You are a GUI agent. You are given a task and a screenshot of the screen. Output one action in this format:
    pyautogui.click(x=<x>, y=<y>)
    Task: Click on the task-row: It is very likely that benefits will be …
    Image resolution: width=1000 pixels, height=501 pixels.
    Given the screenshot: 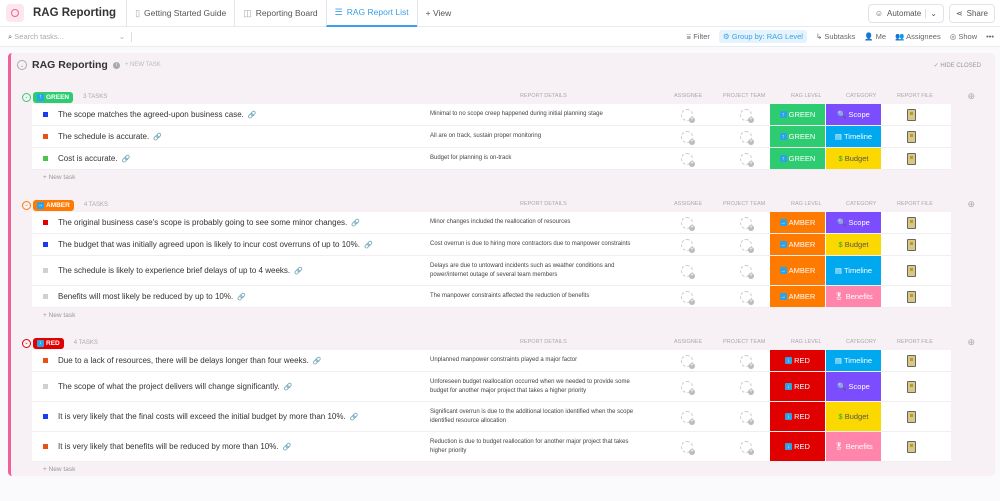 What is the action you would take?
    pyautogui.click(x=491, y=447)
    